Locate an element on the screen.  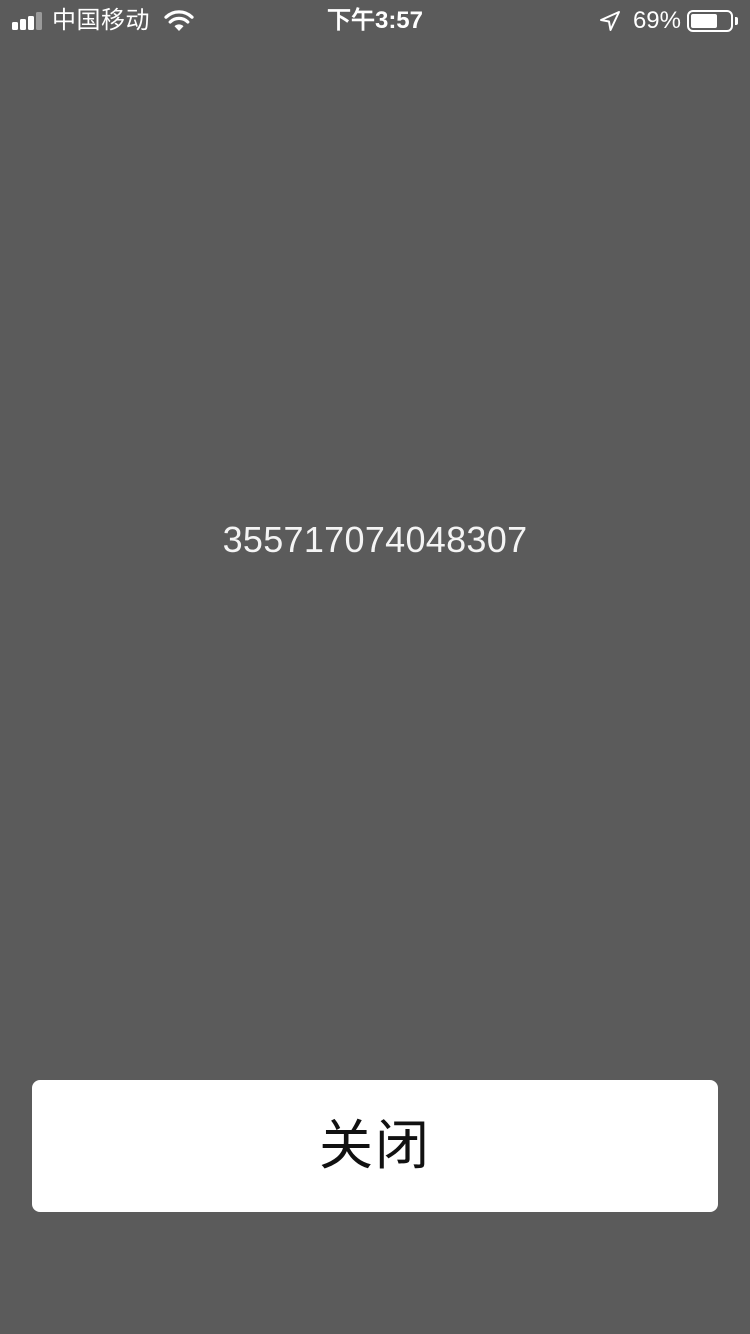
battery-icon is located at coordinates (710, 21).